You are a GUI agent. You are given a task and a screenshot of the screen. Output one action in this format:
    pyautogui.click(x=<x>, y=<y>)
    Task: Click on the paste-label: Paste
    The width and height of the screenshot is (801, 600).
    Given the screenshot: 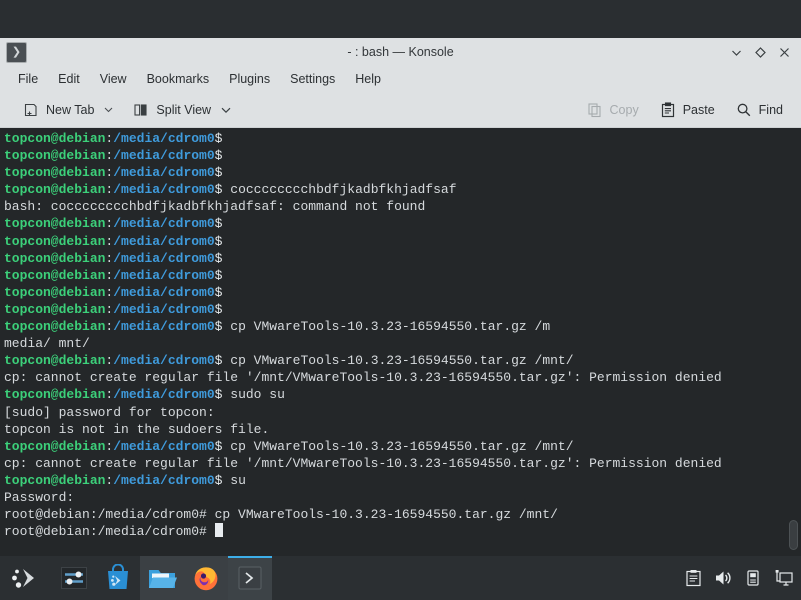 What is the action you would take?
    pyautogui.click(x=698, y=109)
    